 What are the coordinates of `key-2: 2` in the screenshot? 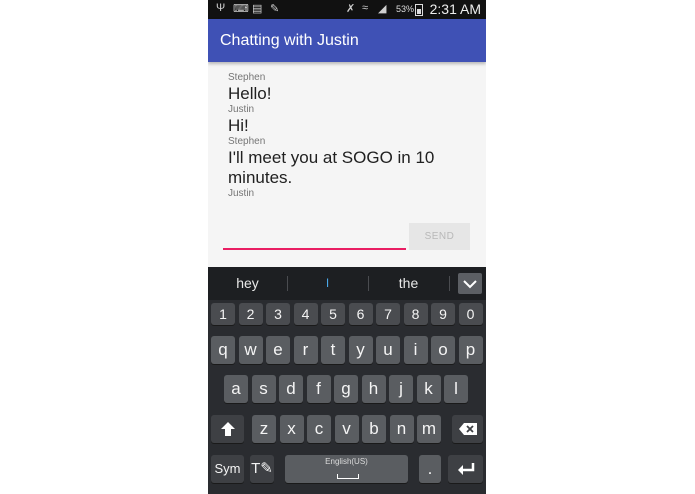 It's located at (250, 314).